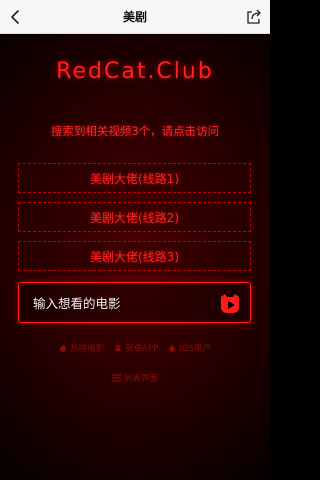 Image resolution: width=320 pixels, height=480 pixels. I want to click on link-android-app: 安卓APP, so click(136, 348).